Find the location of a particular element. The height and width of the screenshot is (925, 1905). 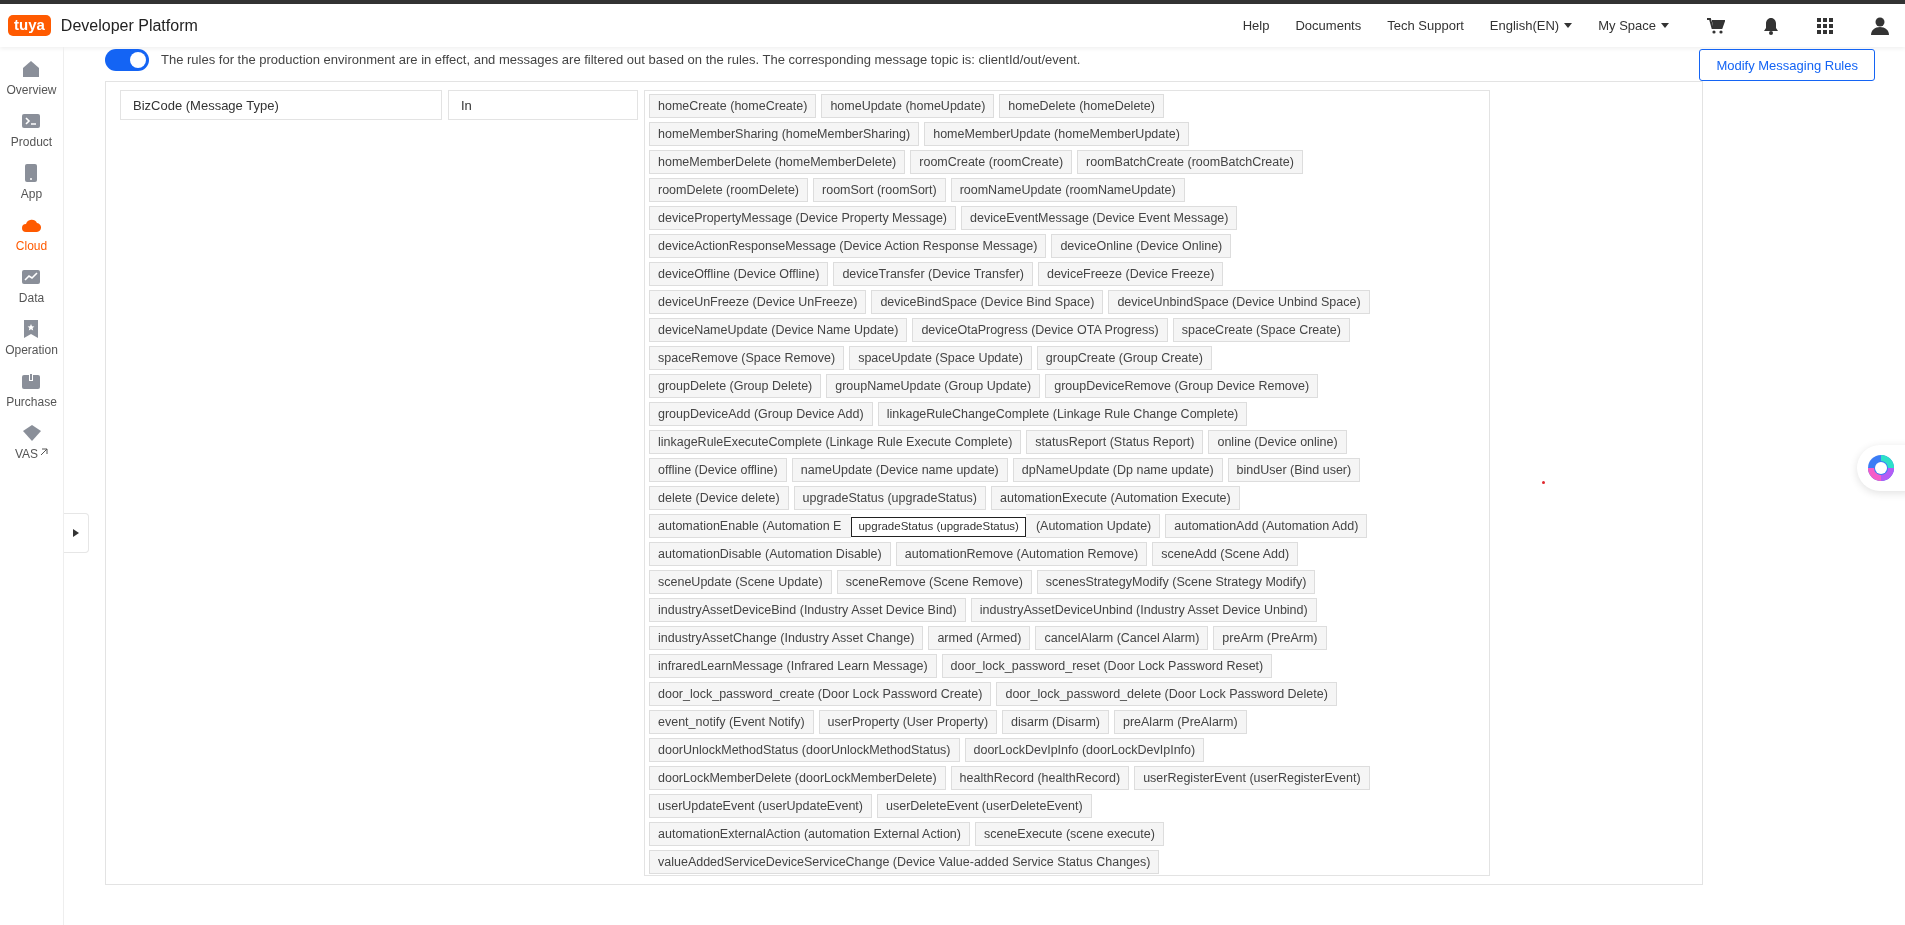

message-tag: spaceRemove (Space Remove) is located at coordinates (747, 358).